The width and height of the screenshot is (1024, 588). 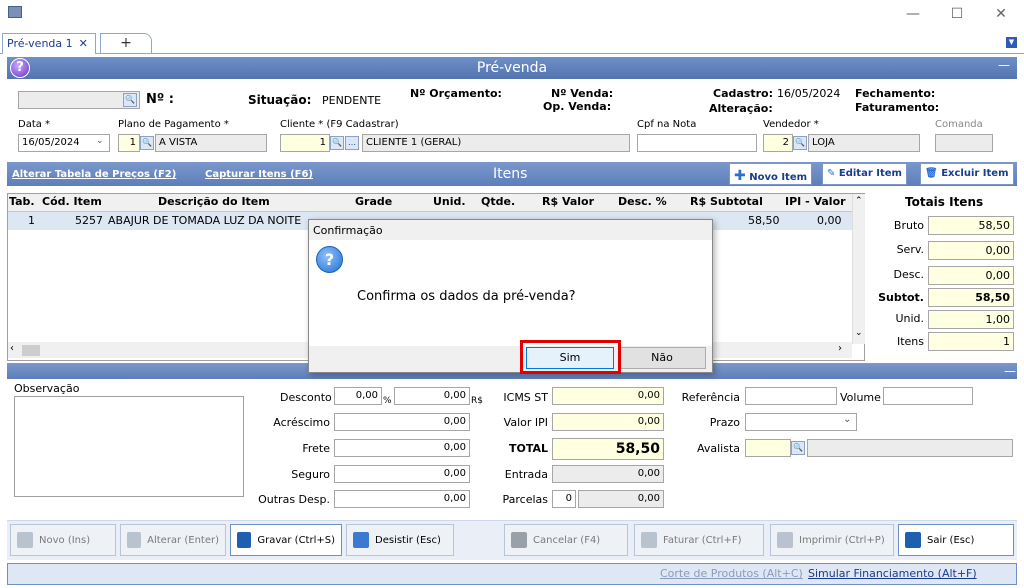 What do you see at coordinates (710, 397) in the screenshot?
I see `referencia-label: Referência` at bounding box center [710, 397].